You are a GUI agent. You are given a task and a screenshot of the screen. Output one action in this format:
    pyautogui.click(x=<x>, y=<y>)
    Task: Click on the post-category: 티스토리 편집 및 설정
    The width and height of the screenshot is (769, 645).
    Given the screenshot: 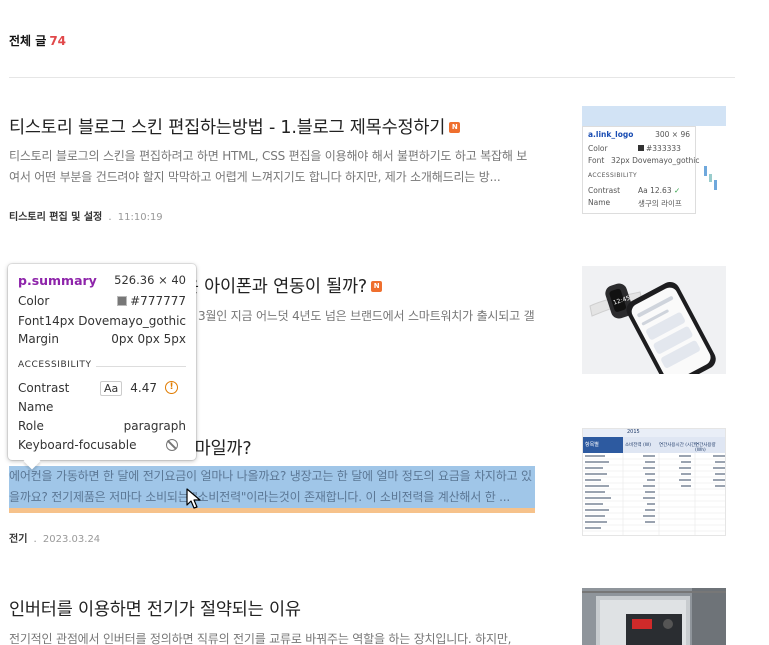 What is the action you would take?
    pyautogui.click(x=55, y=217)
    